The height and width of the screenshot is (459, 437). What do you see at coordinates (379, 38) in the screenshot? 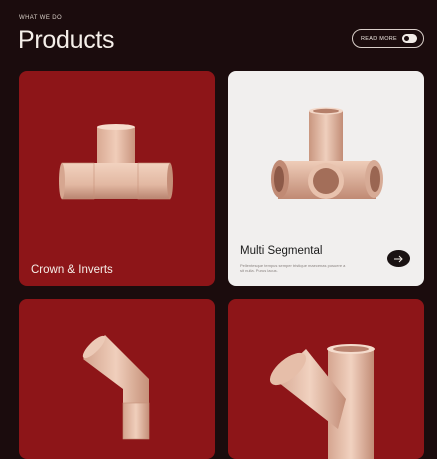
I see `read-more-label: READ MORE` at bounding box center [379, 38].